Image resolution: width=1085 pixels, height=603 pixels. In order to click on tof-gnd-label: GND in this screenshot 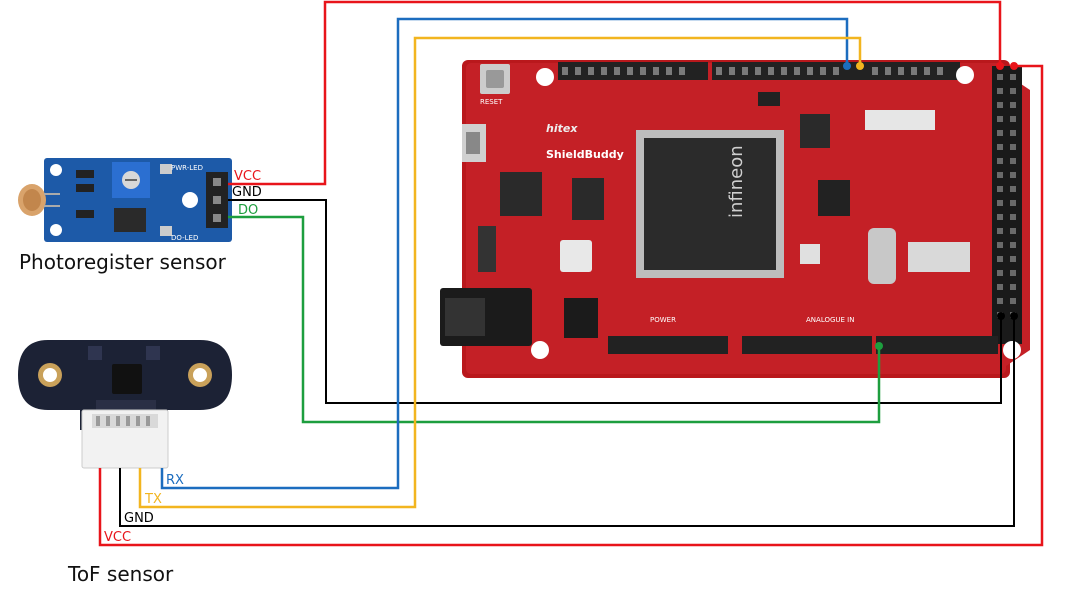, I will do `click(139, 518)`.